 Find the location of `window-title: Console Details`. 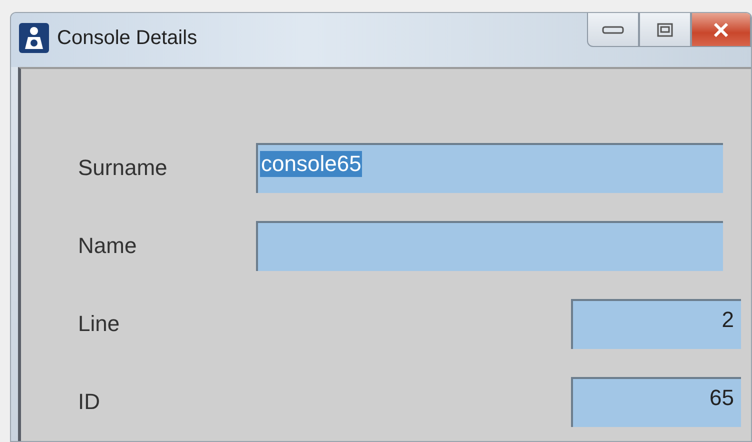

window-title: Console Details is located at coordinates (127, 38).